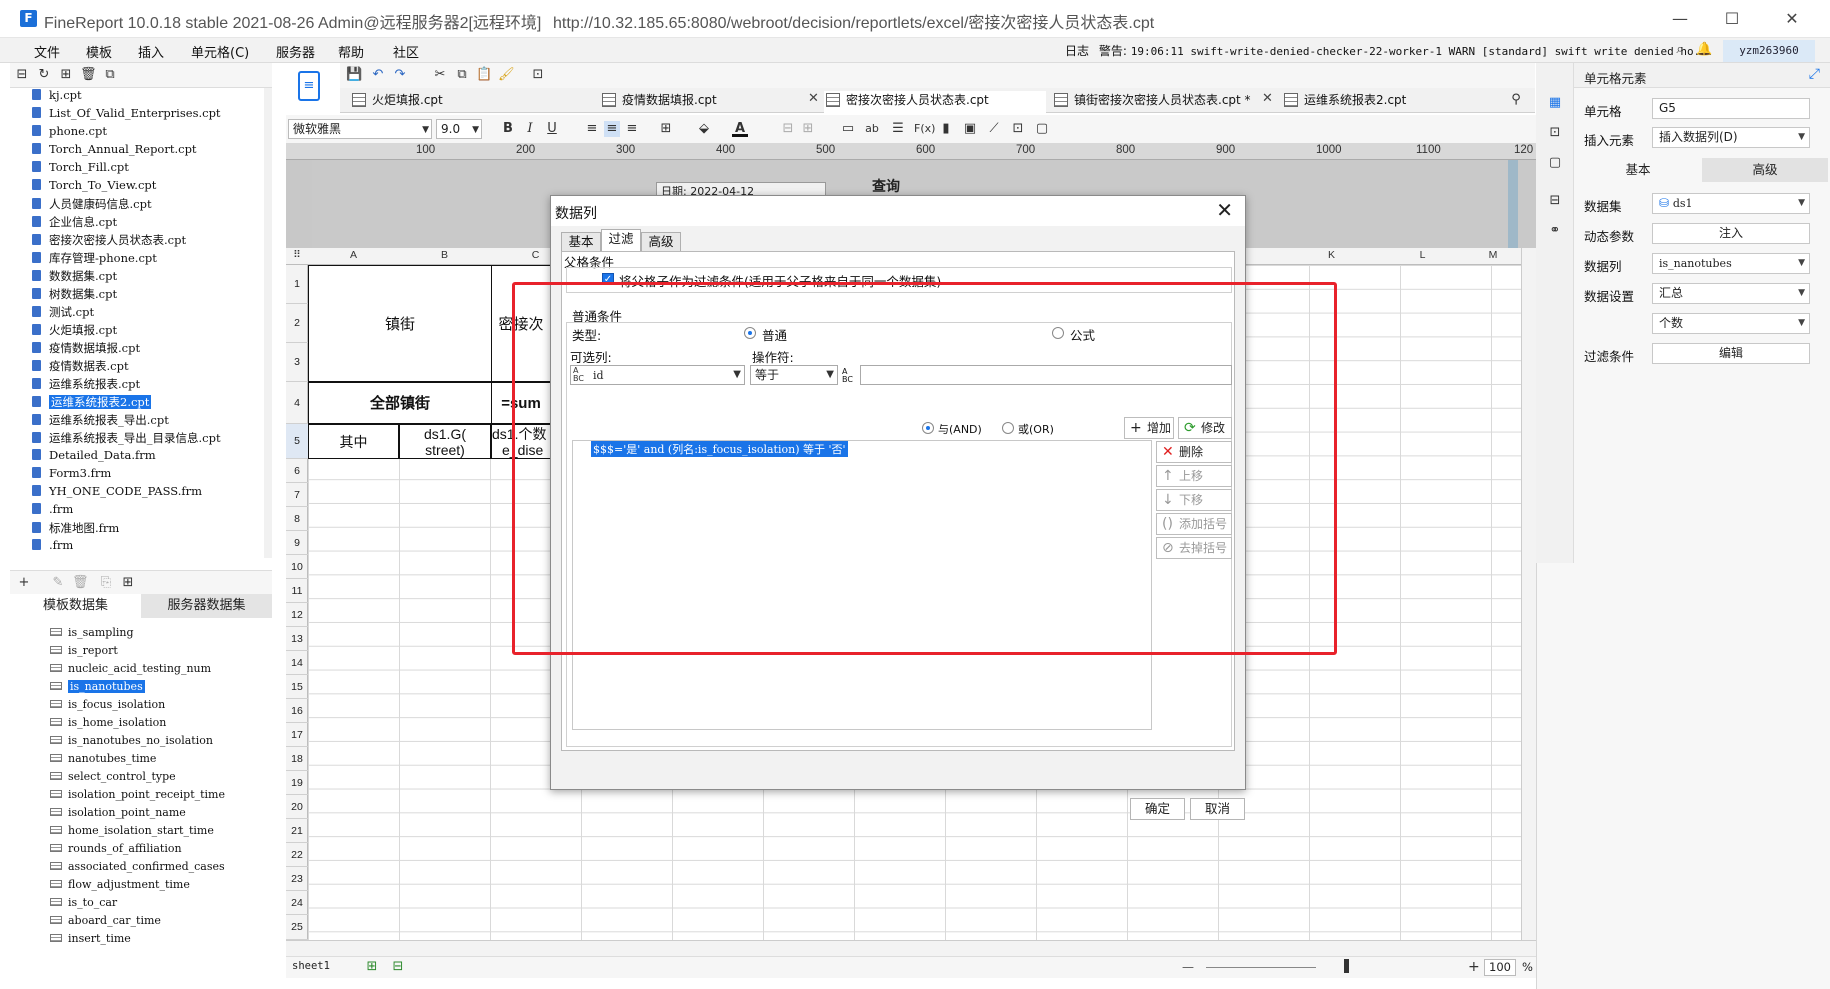 The image size is (1830, 989). I want to click on align-left-icon: ≡, so click(592, 129).